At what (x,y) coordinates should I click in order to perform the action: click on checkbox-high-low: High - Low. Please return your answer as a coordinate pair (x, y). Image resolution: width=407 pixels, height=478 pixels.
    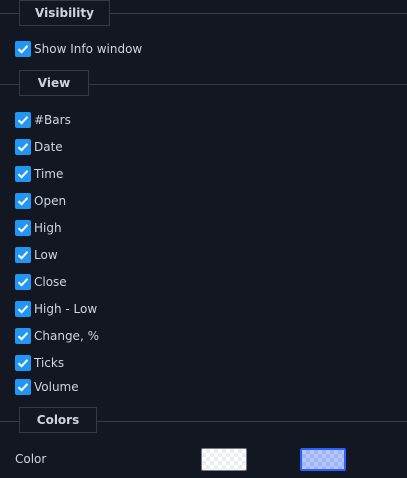
    Looking at the image, I should click on (56, 309).